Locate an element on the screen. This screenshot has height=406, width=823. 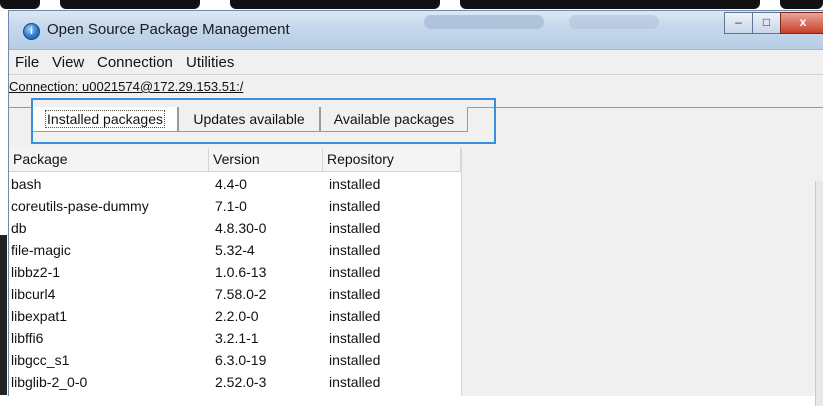
column-header-package: Package is located at coordinates (109, 159).